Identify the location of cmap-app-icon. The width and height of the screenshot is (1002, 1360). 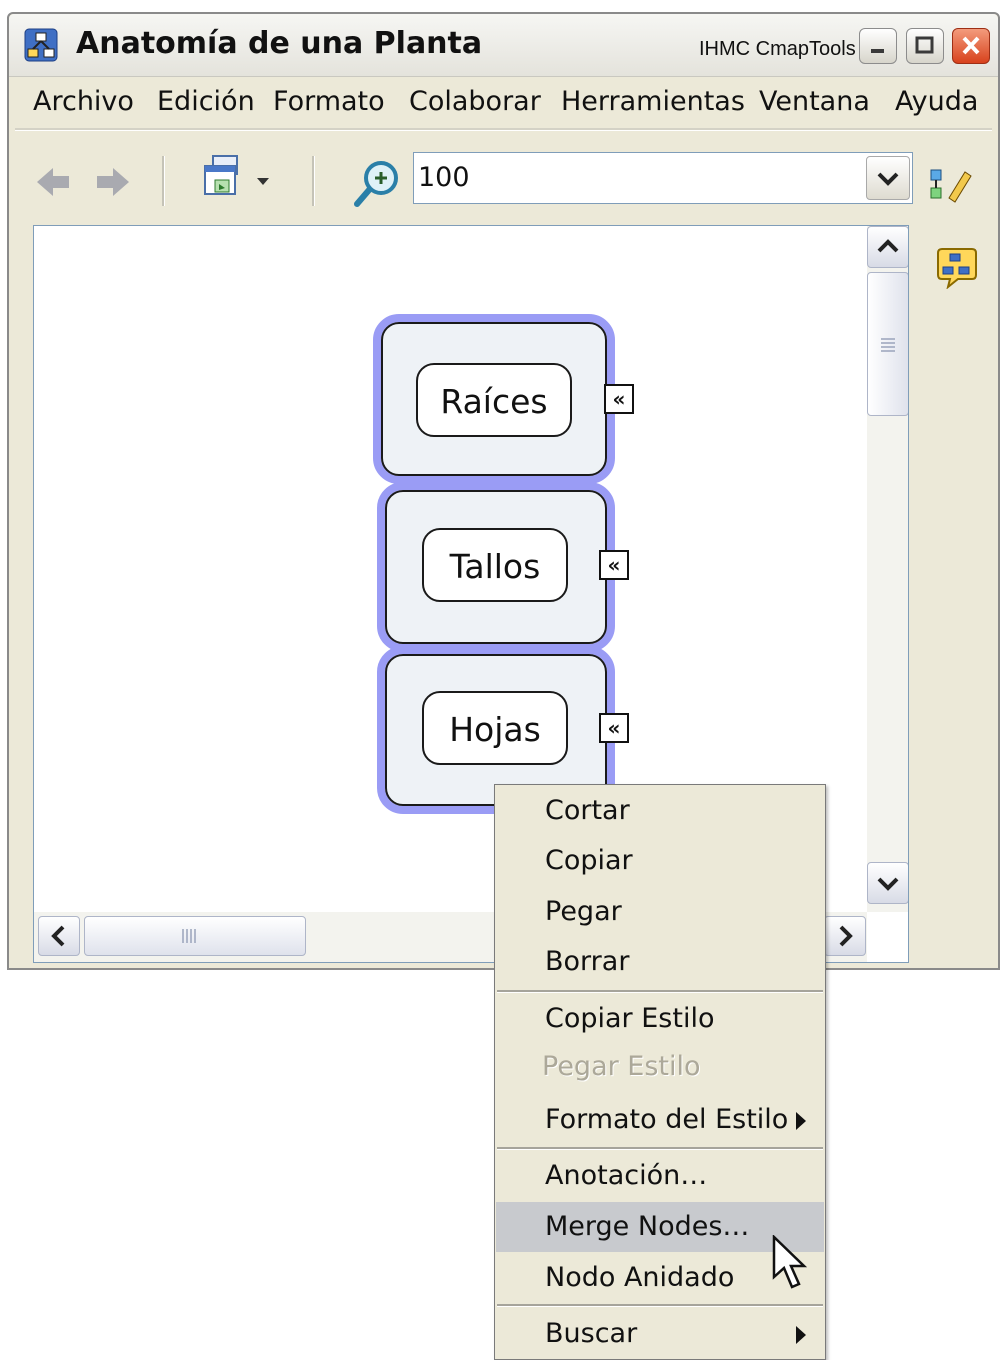
(41, 45).